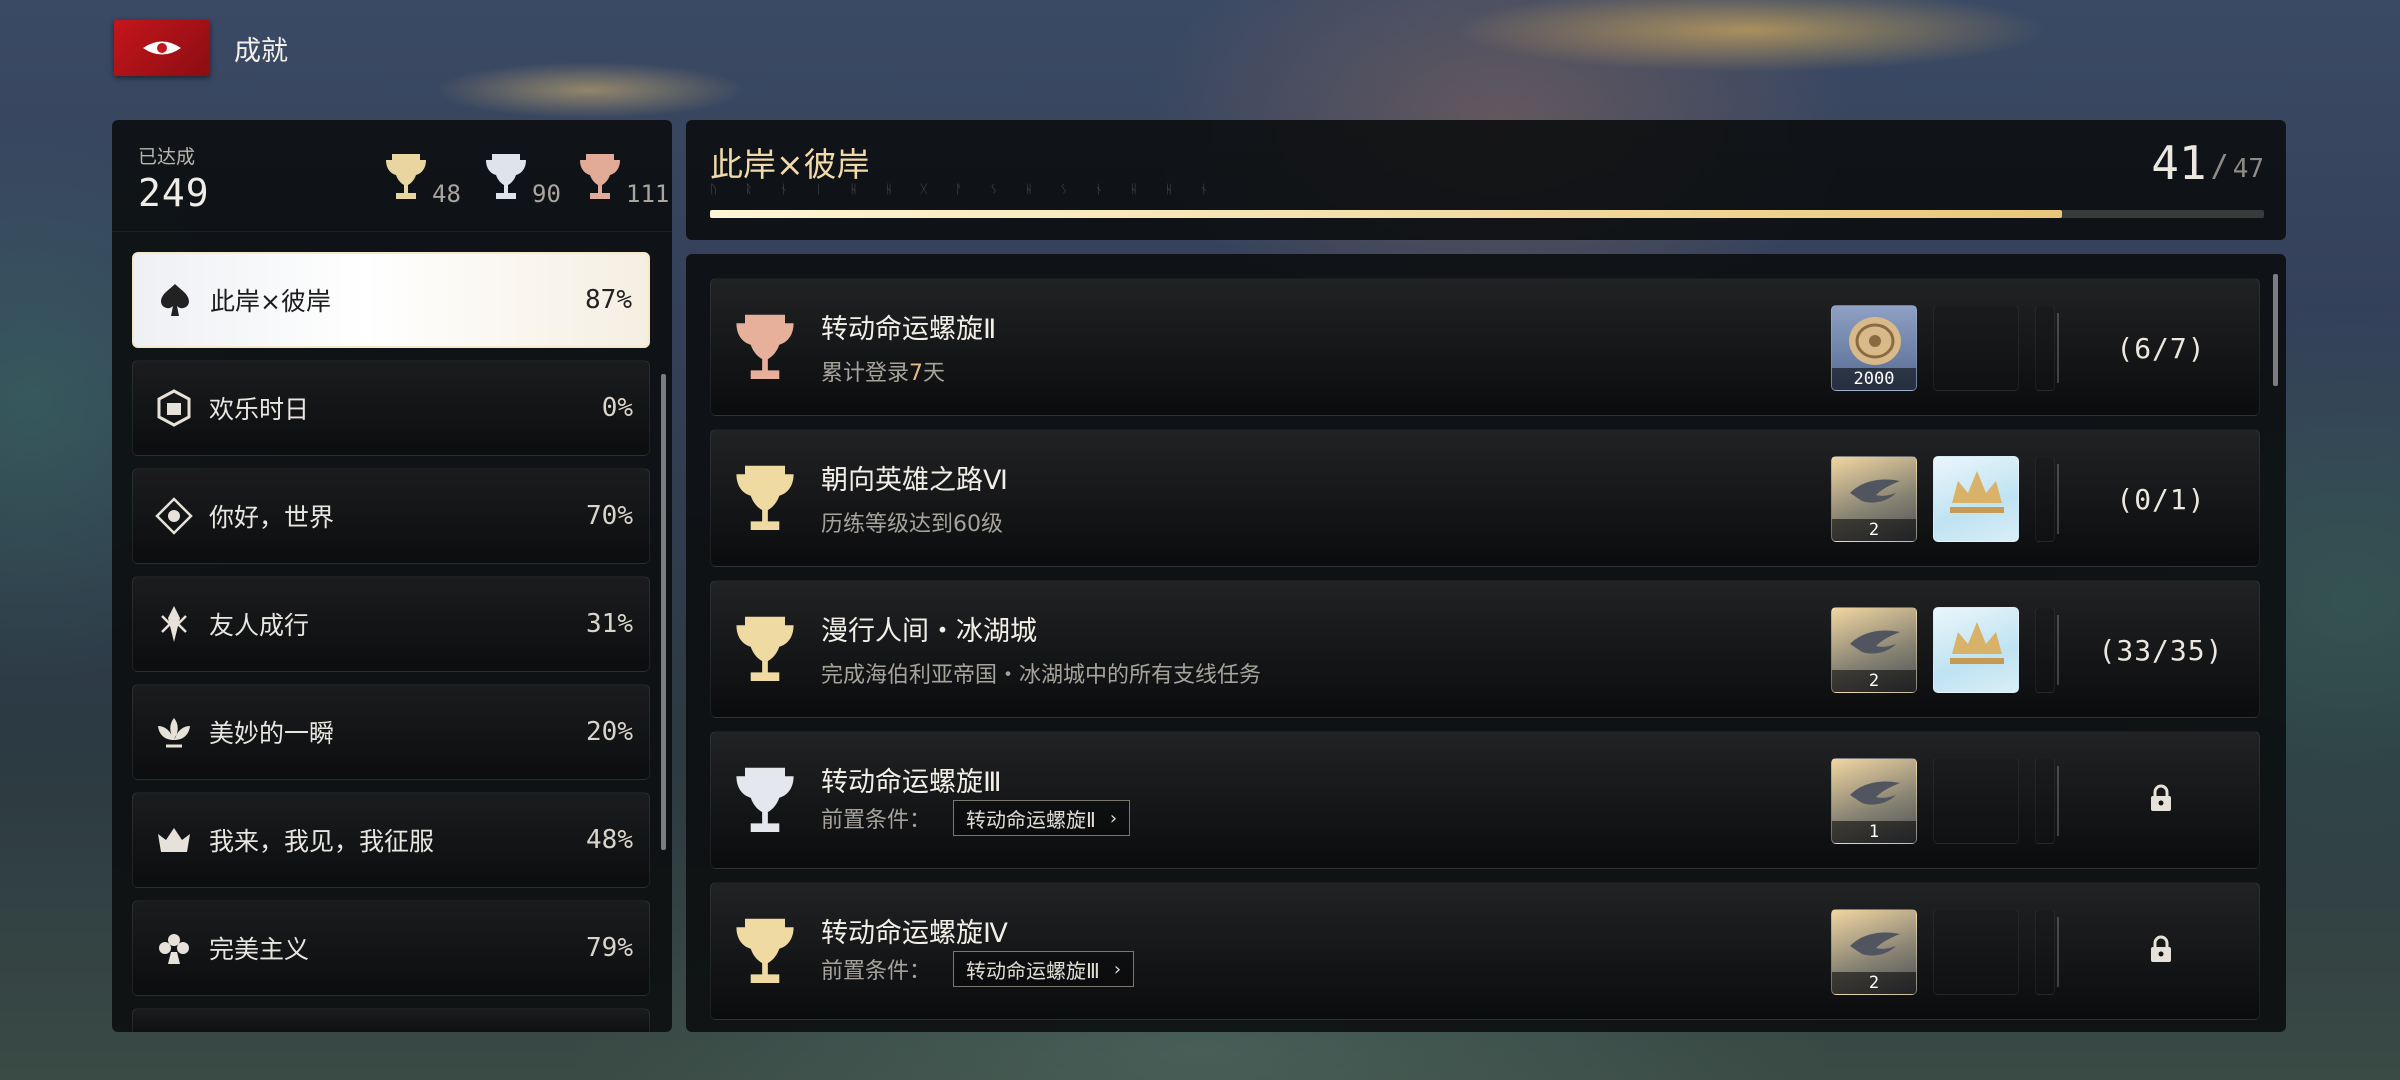  What do you see at coordinates (1485, 347) in the screenshot?
I see `achievement-card: 转动命运螺旋Ⅱ 累计登录7天 2000 (6/7)` at bounding box center [1485, 347].